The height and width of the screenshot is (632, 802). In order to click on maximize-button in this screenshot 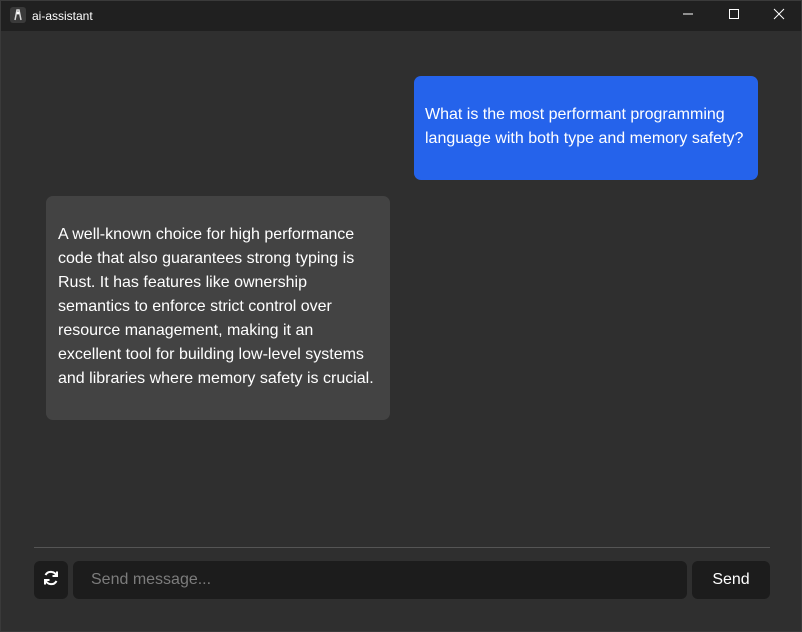, I will do `click(734, 16)`.